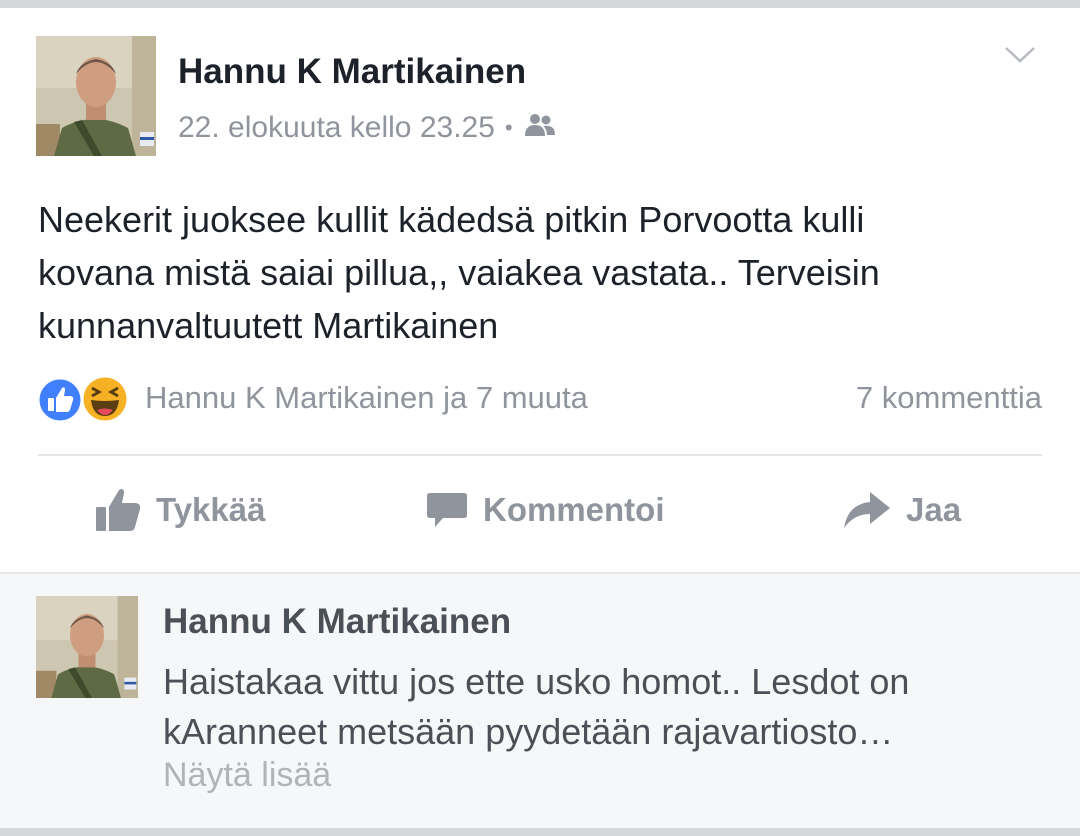 The image size is (1080, 836). What do you see at coordinates (867, 510) in the screenshot?
I see `share-arrow-icon` at bounding box center [867, 510].